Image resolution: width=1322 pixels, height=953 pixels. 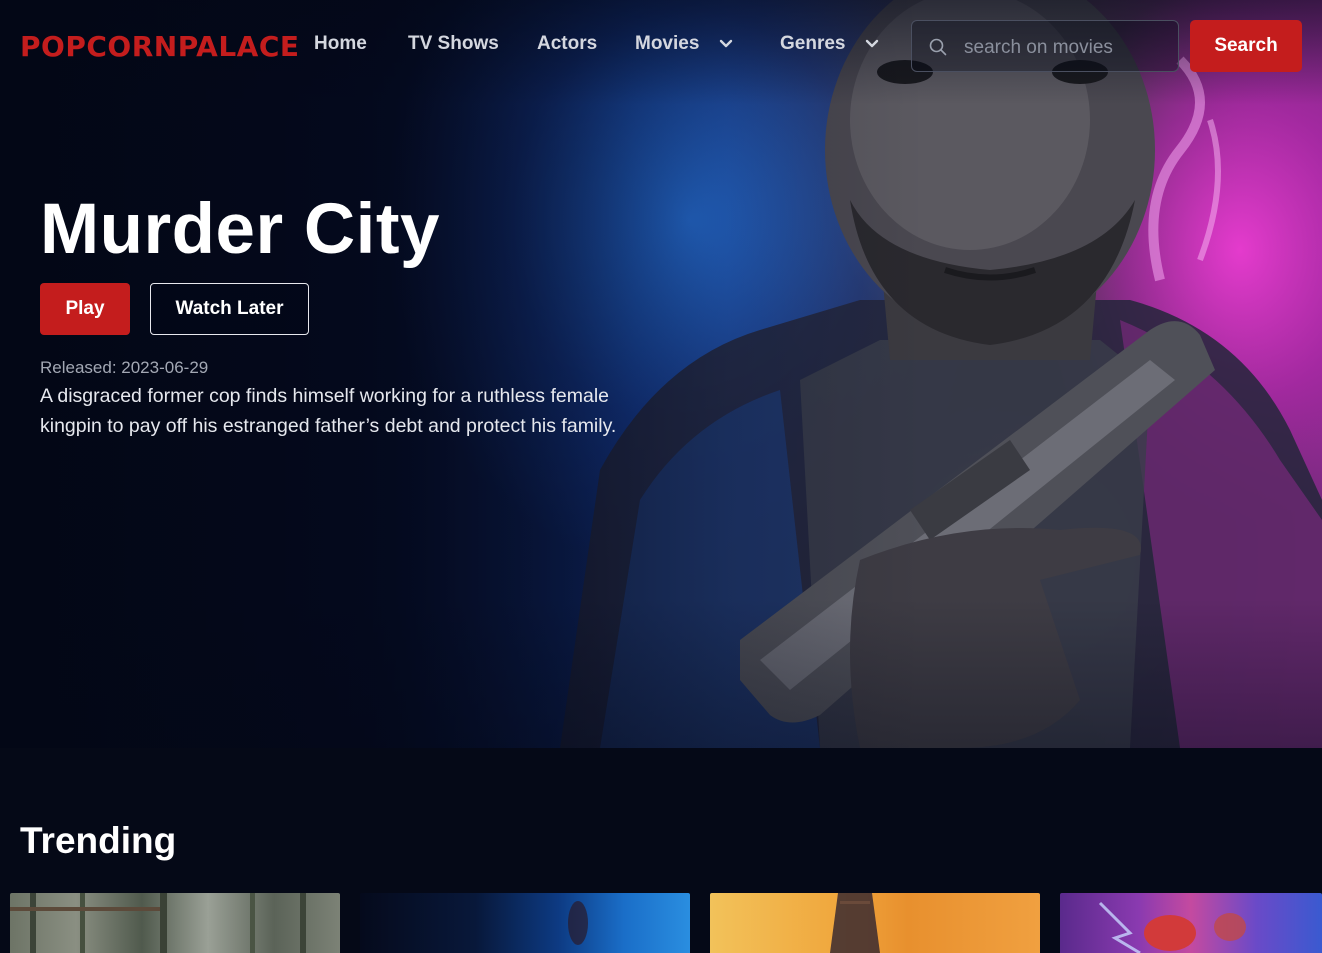 I want to click on release-date: Released: 2023-06-29, so click(x=124, y=367).